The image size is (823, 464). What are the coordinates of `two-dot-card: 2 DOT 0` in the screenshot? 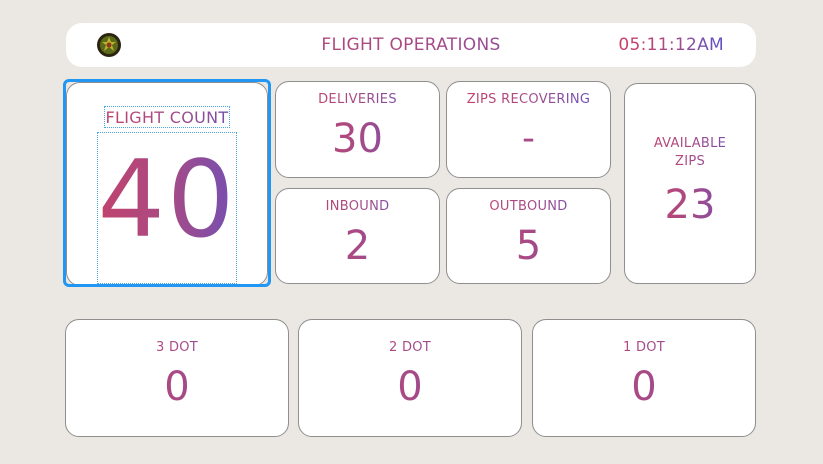 It's located at (410, 378).